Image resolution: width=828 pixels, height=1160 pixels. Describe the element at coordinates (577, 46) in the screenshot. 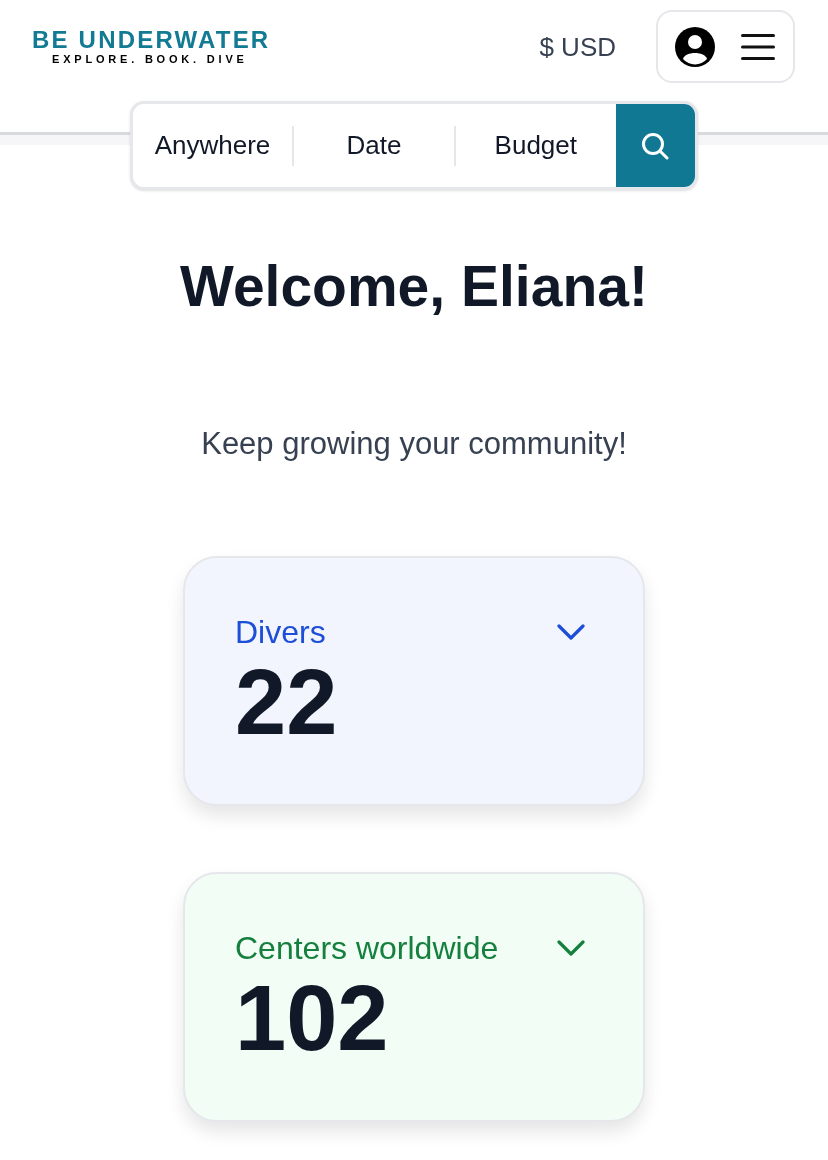

I see `currency-button: $ USD` at that location.